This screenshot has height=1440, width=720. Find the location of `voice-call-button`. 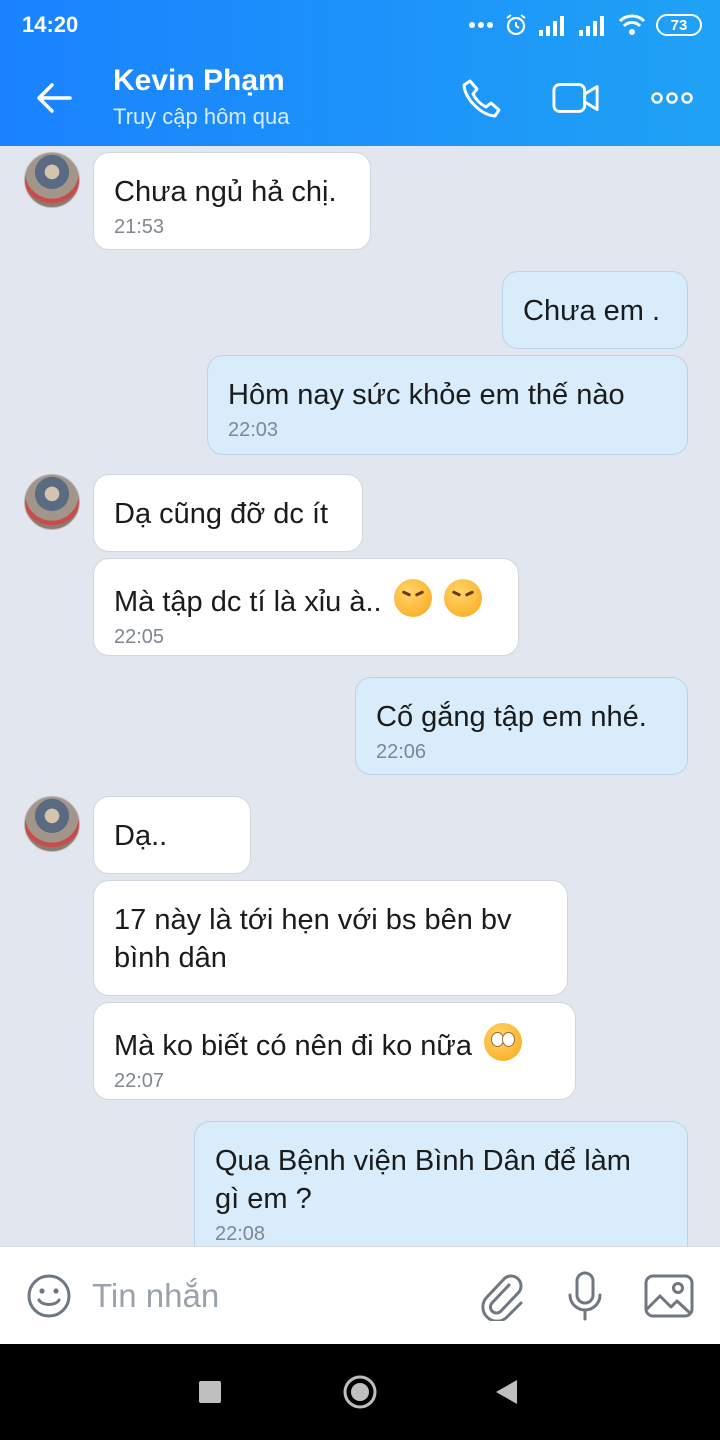

voice-call-button is located at coordinates (482, 98).